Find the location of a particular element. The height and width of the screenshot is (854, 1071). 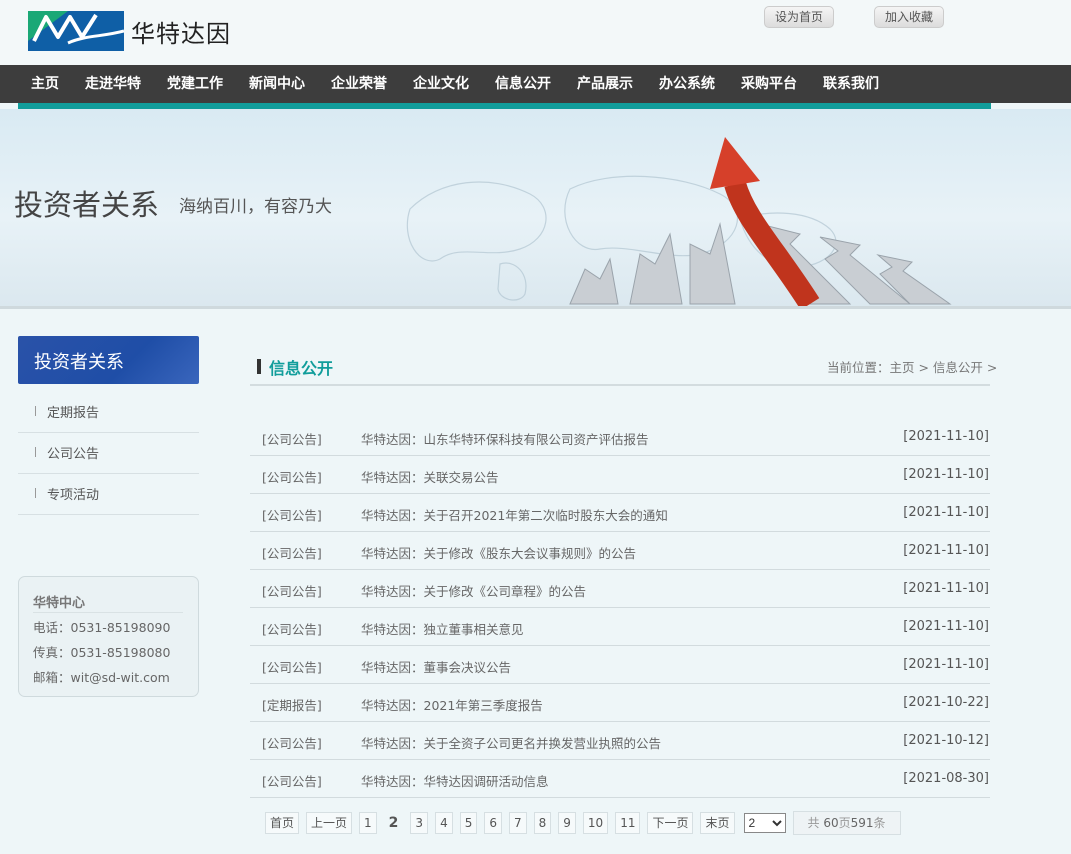

page-link: 11 is located at coordinates (628, 823).